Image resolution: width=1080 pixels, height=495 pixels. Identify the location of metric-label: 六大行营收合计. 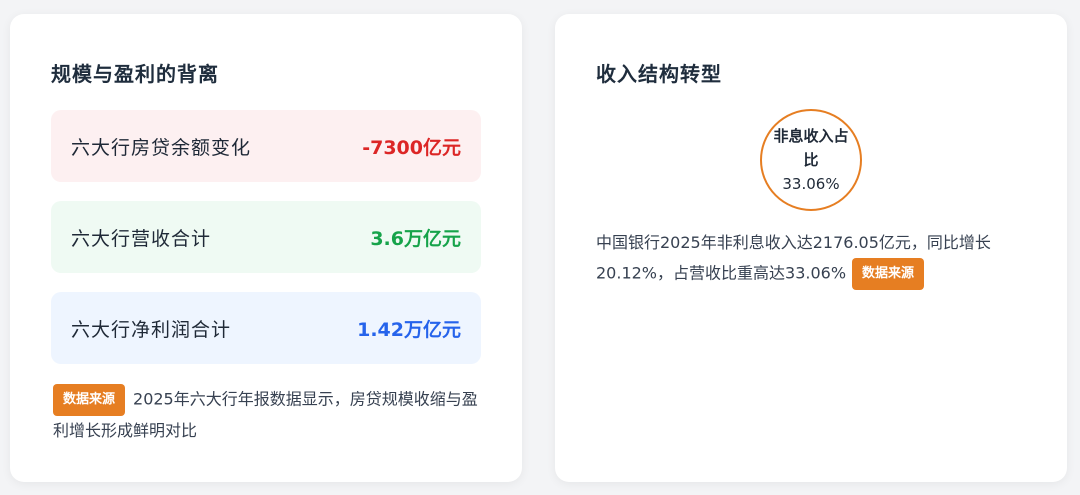
(141, 238).